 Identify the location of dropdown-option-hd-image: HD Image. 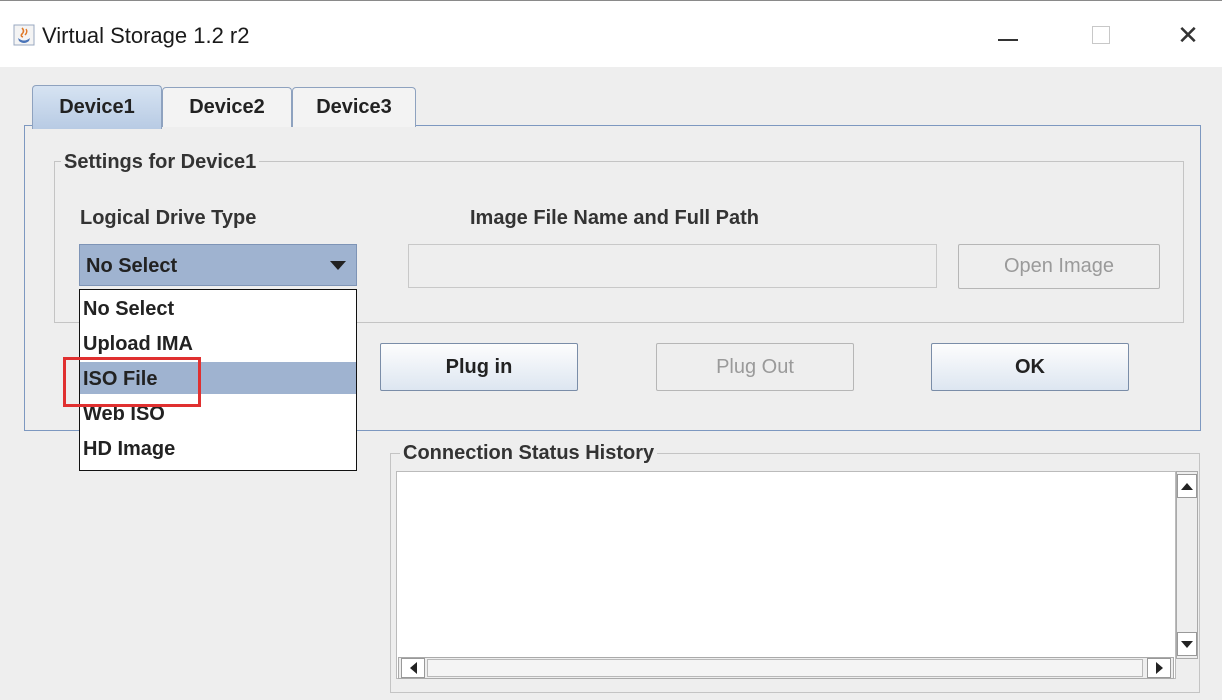
(218, 448).